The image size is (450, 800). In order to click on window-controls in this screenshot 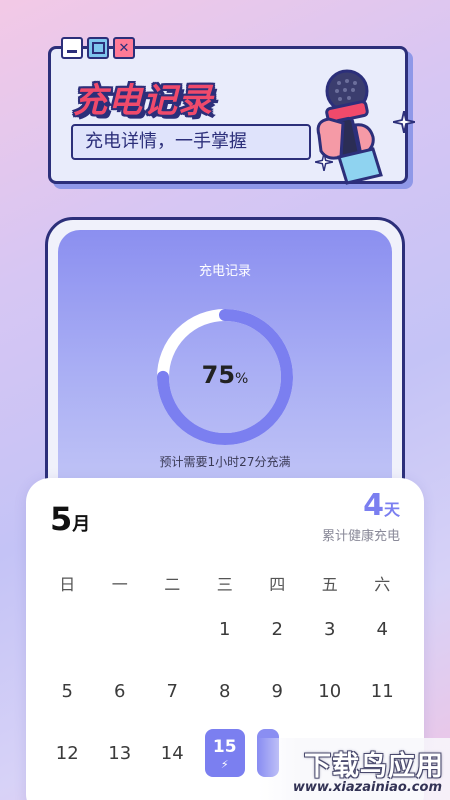, I will do `click(98, 48)`.